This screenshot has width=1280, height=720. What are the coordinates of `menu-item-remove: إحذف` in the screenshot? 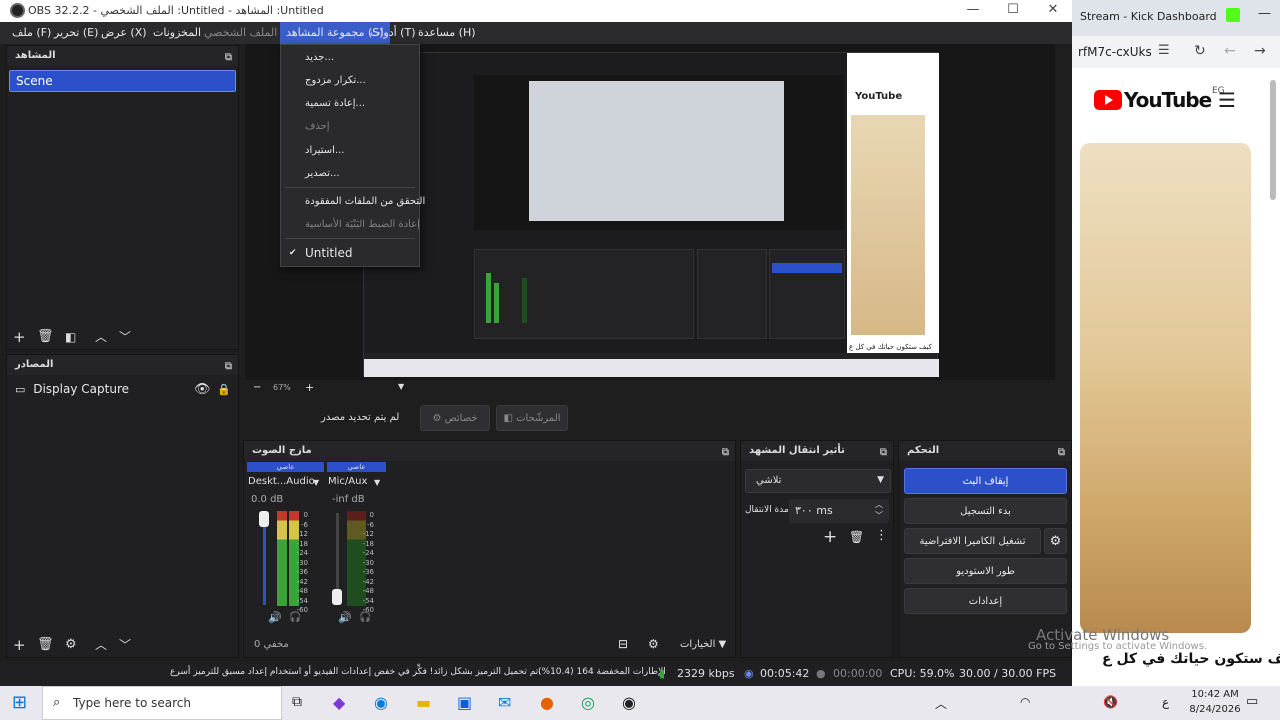 It's located at (350, 127).